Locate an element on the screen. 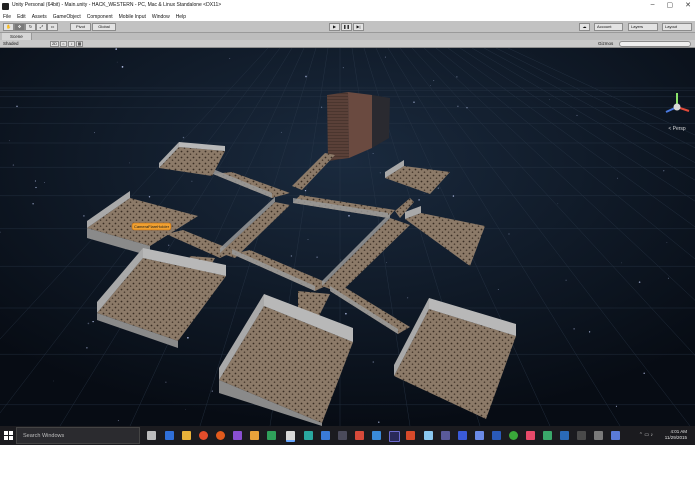 Image resolution: width=695 pixels, height=494 pixels. sublime-icon is located at coordinates (254, 435).